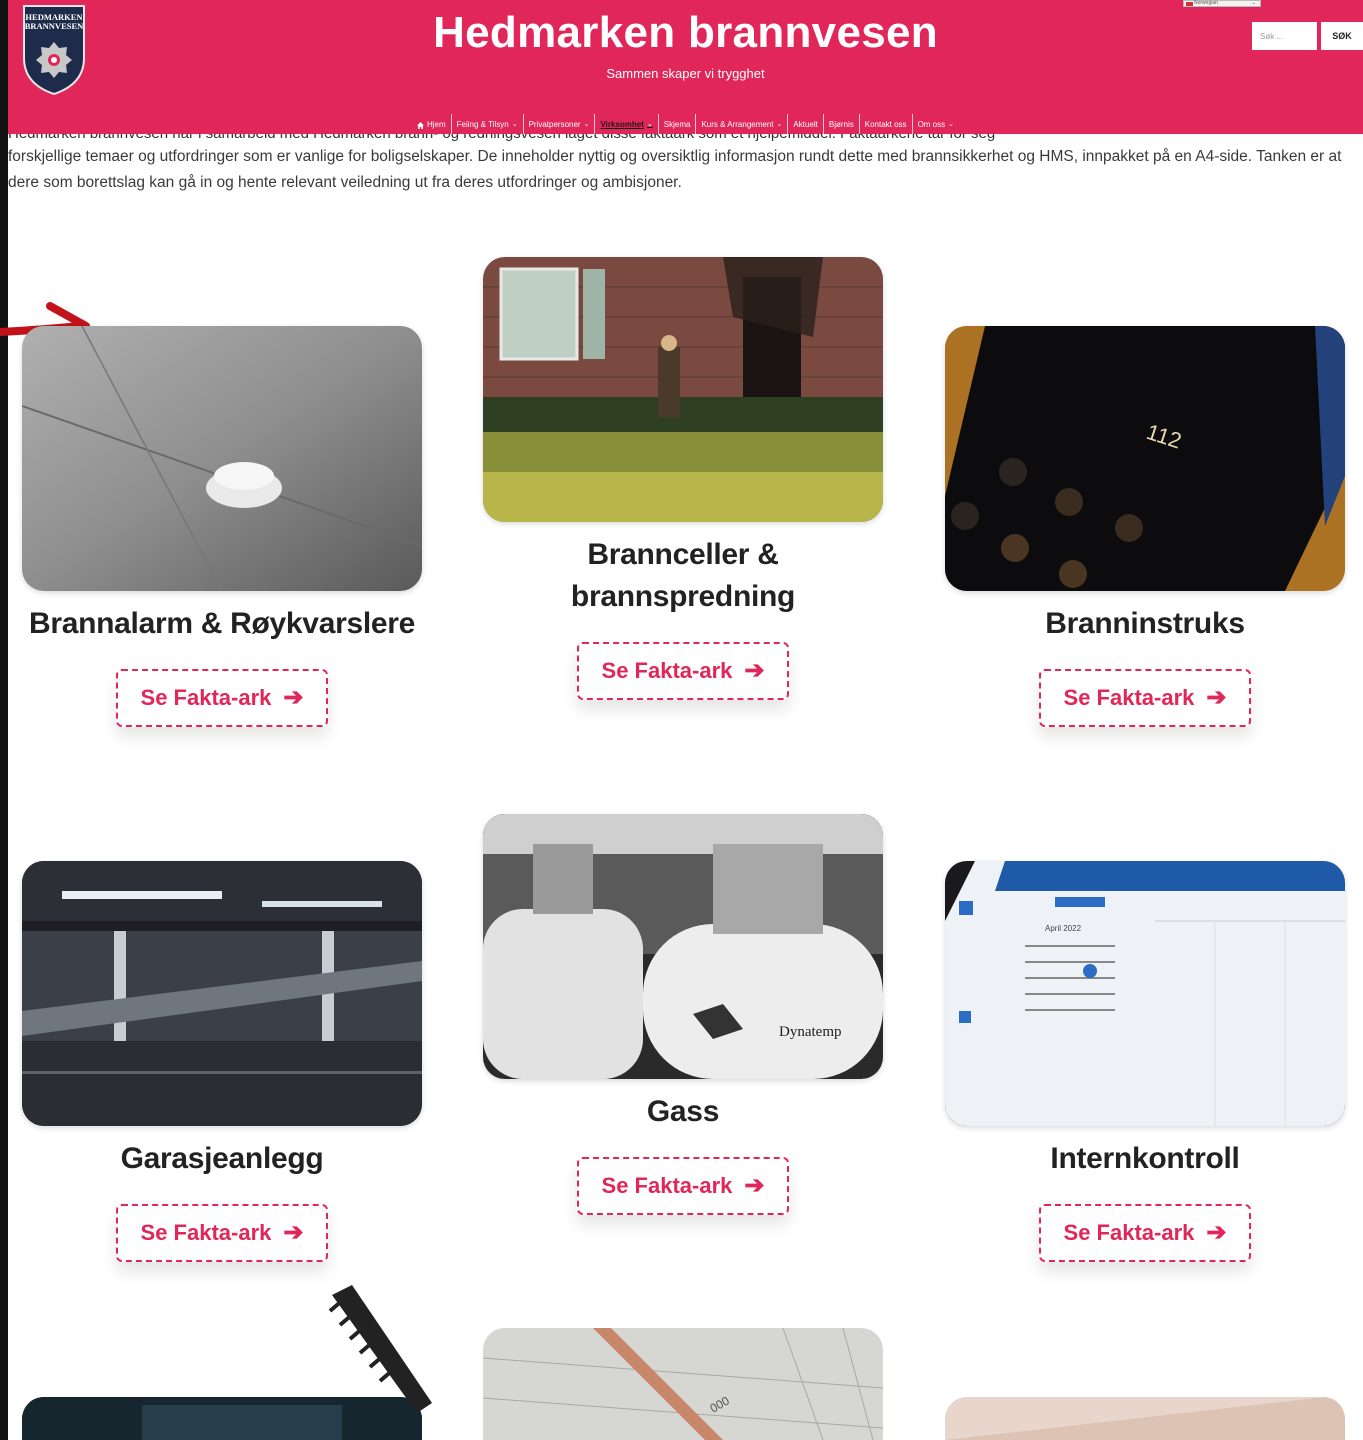 This screenshot has height=1440, width=1363. I want to click on nav-item-skjema: Skjema, so click(676, 125).